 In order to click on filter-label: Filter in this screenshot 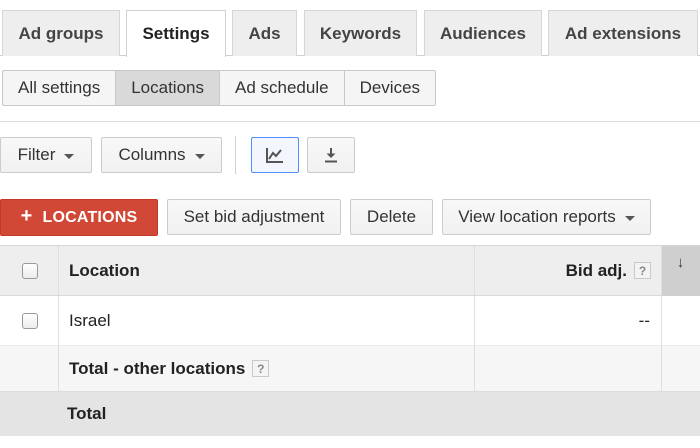, I will do `click(36, 154)`.